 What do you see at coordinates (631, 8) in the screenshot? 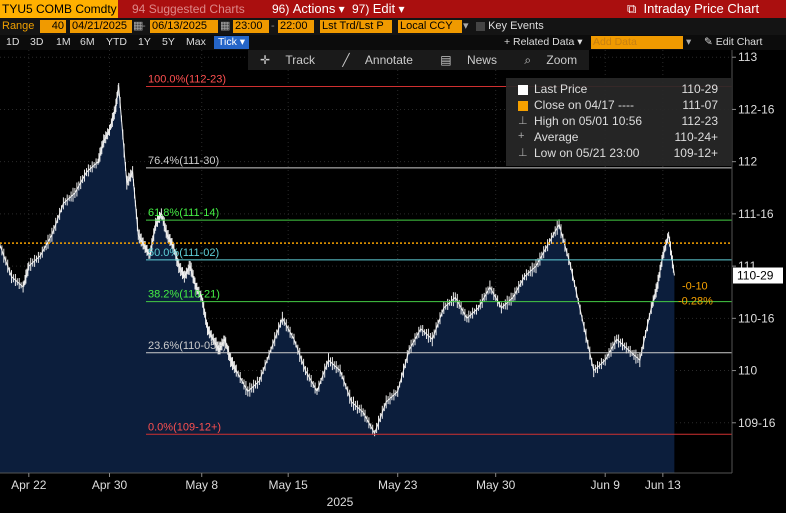
I see `external-link-icon: ⧉` at bounding box center [631, 8].